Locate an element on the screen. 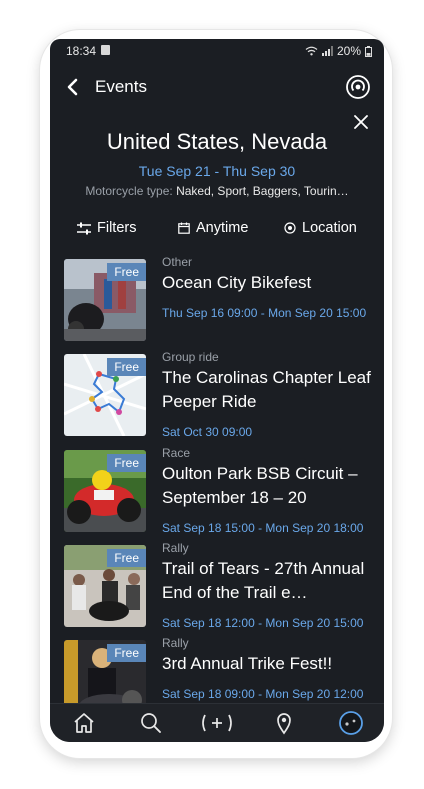 The width and height of the screenshot is (424, 789). event-title: Ocean City Bikefest is located at coordinates (237, 282).